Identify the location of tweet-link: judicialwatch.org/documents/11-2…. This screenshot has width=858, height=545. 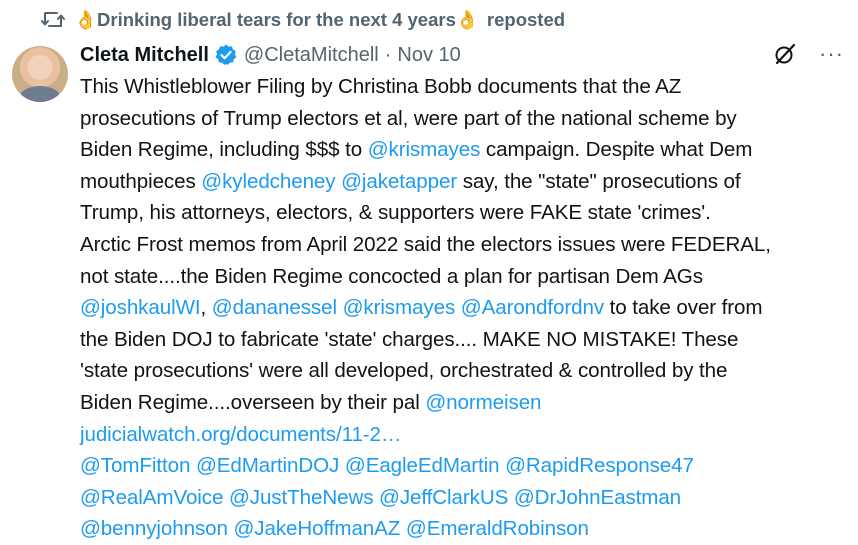
(241, 434).